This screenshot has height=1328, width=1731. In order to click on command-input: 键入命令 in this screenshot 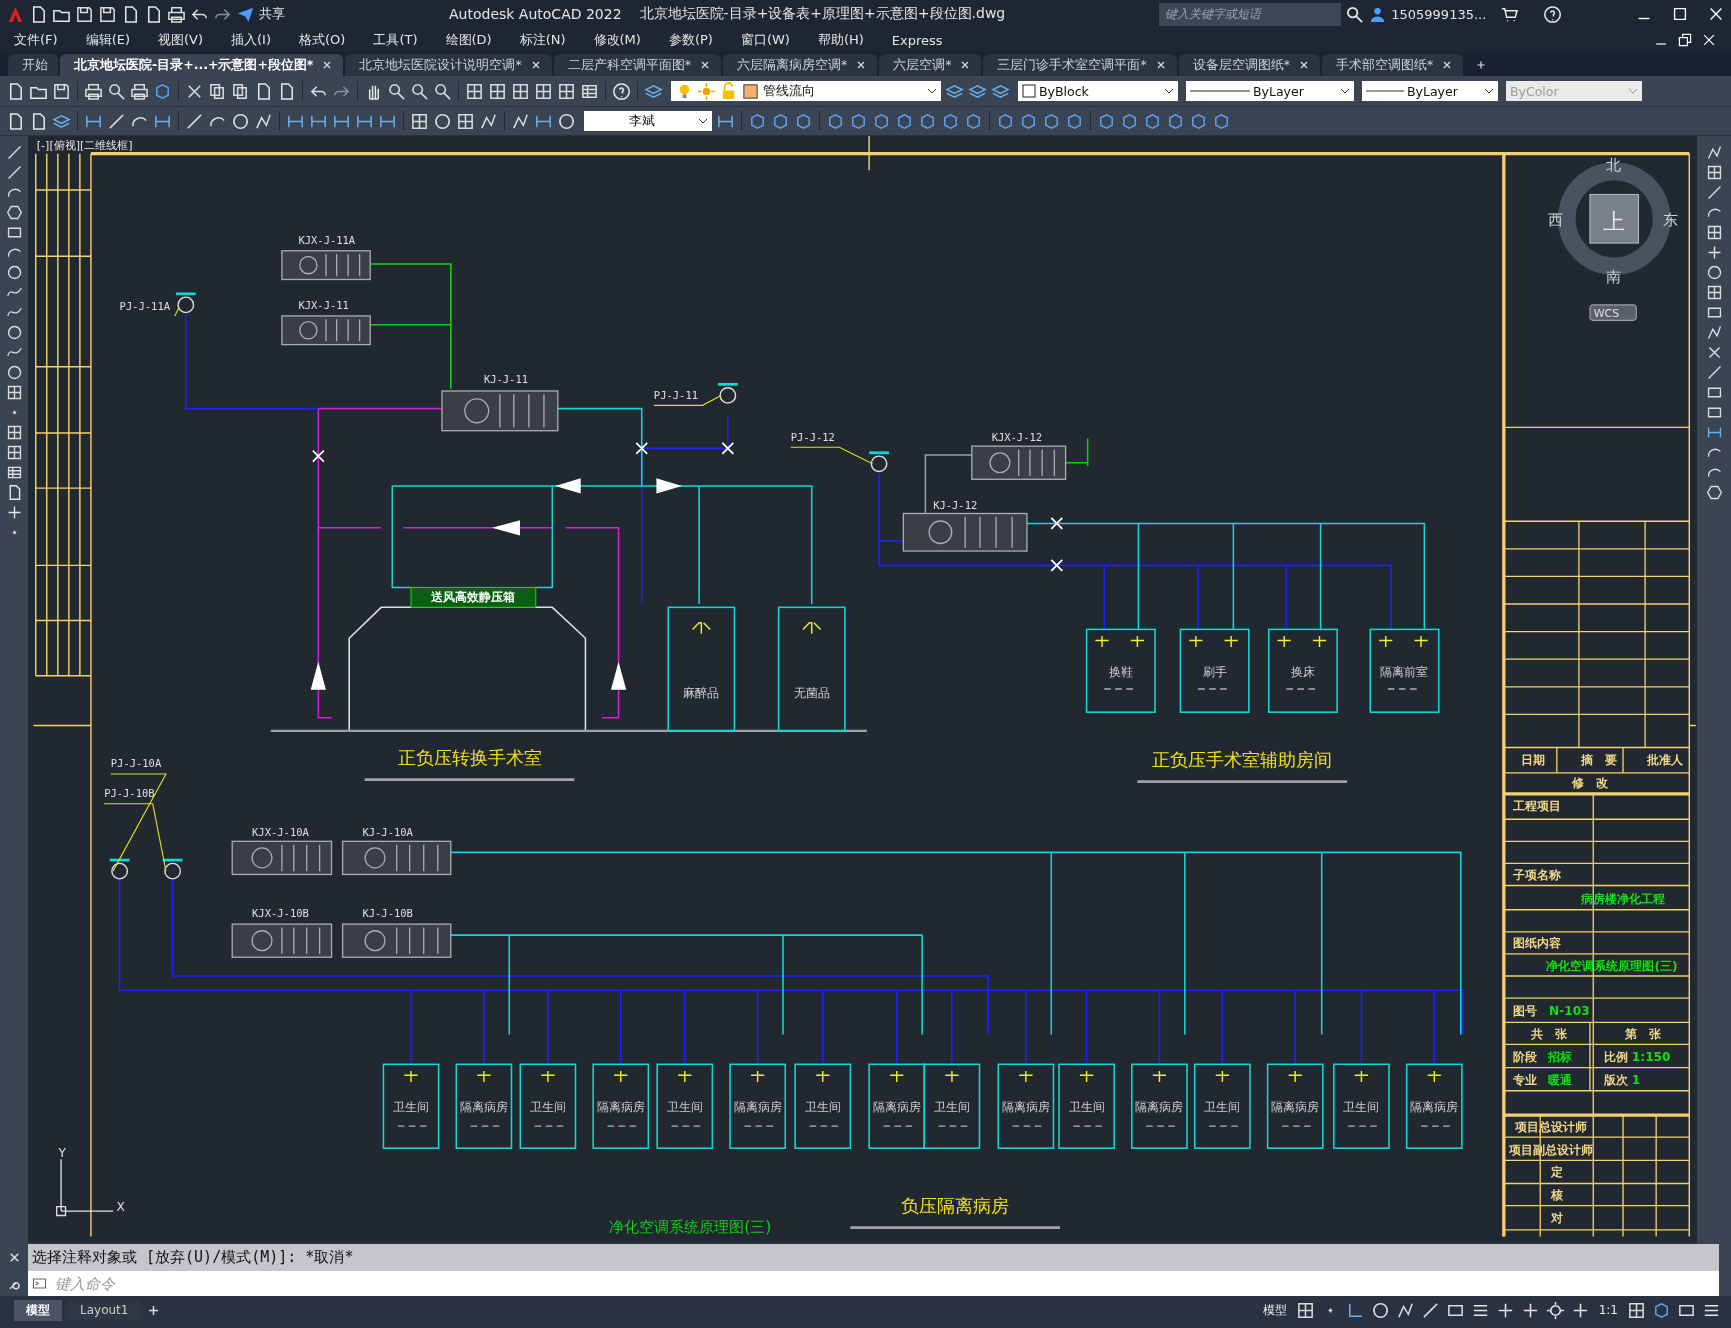, I will do `click(886, 1283)`.